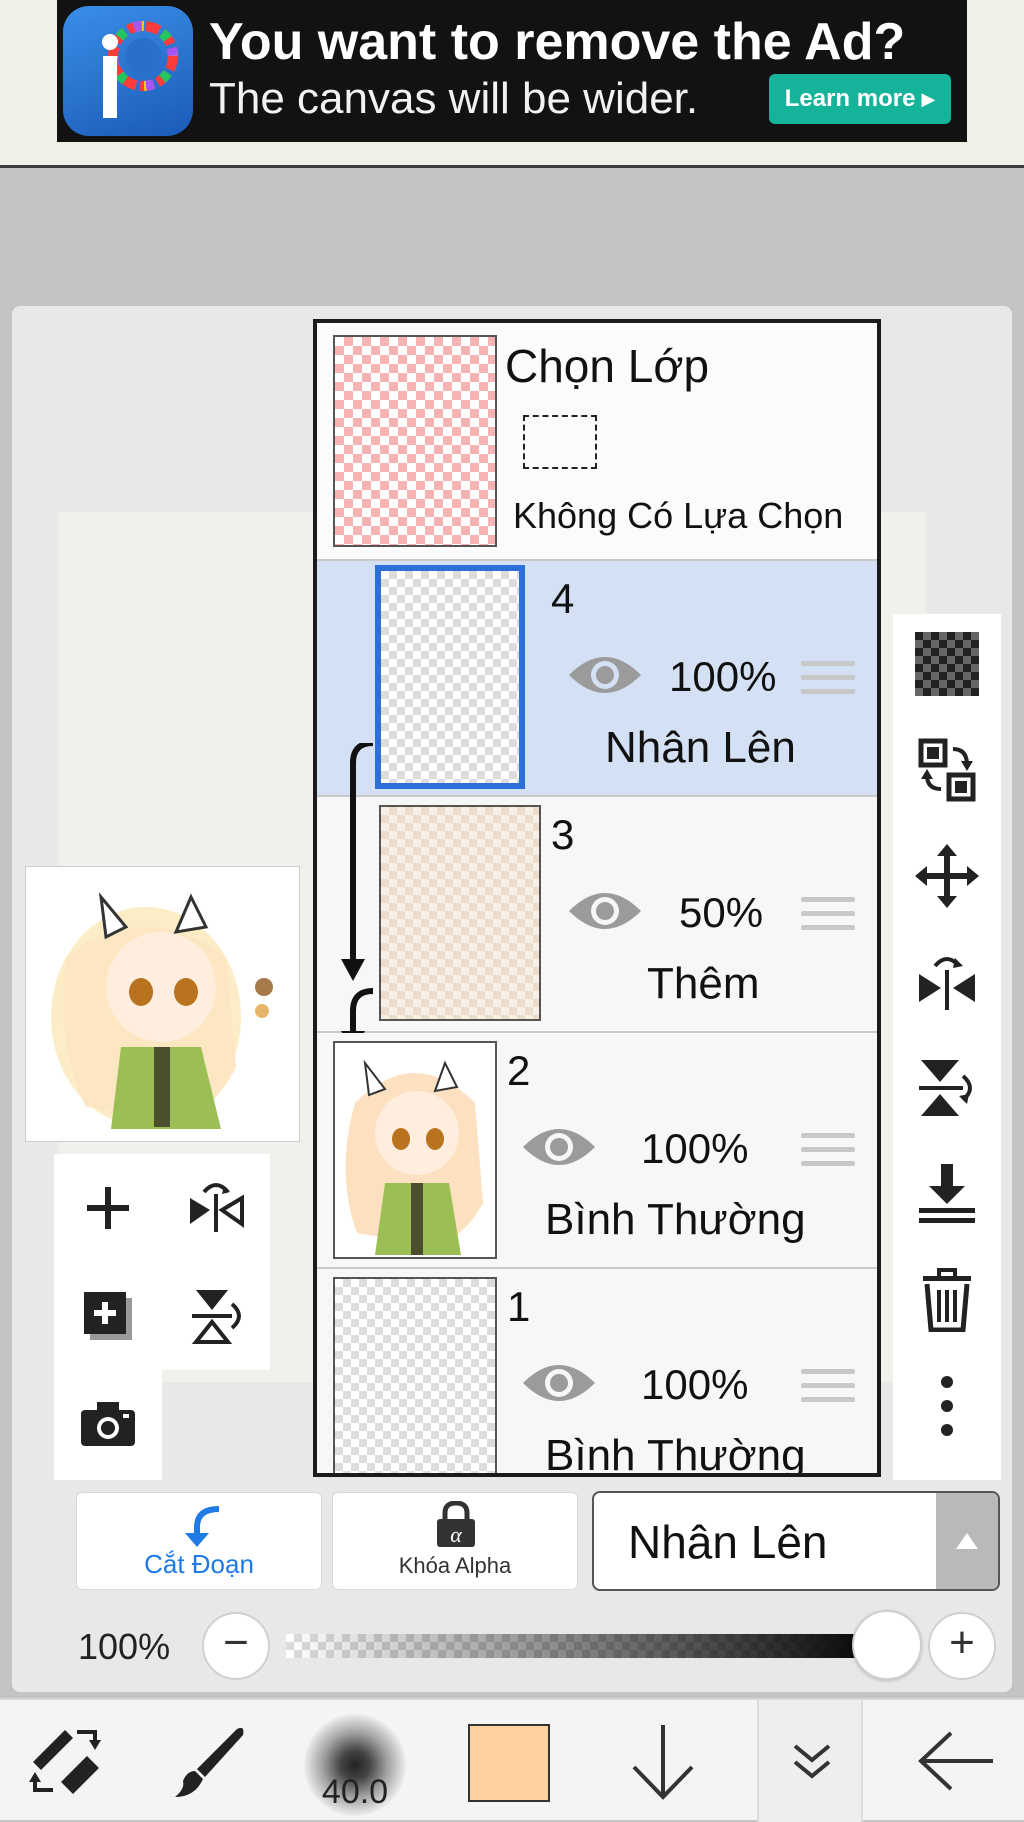  I want to click on ad-subtitle: The canvas will be wider., so click(454, 98).